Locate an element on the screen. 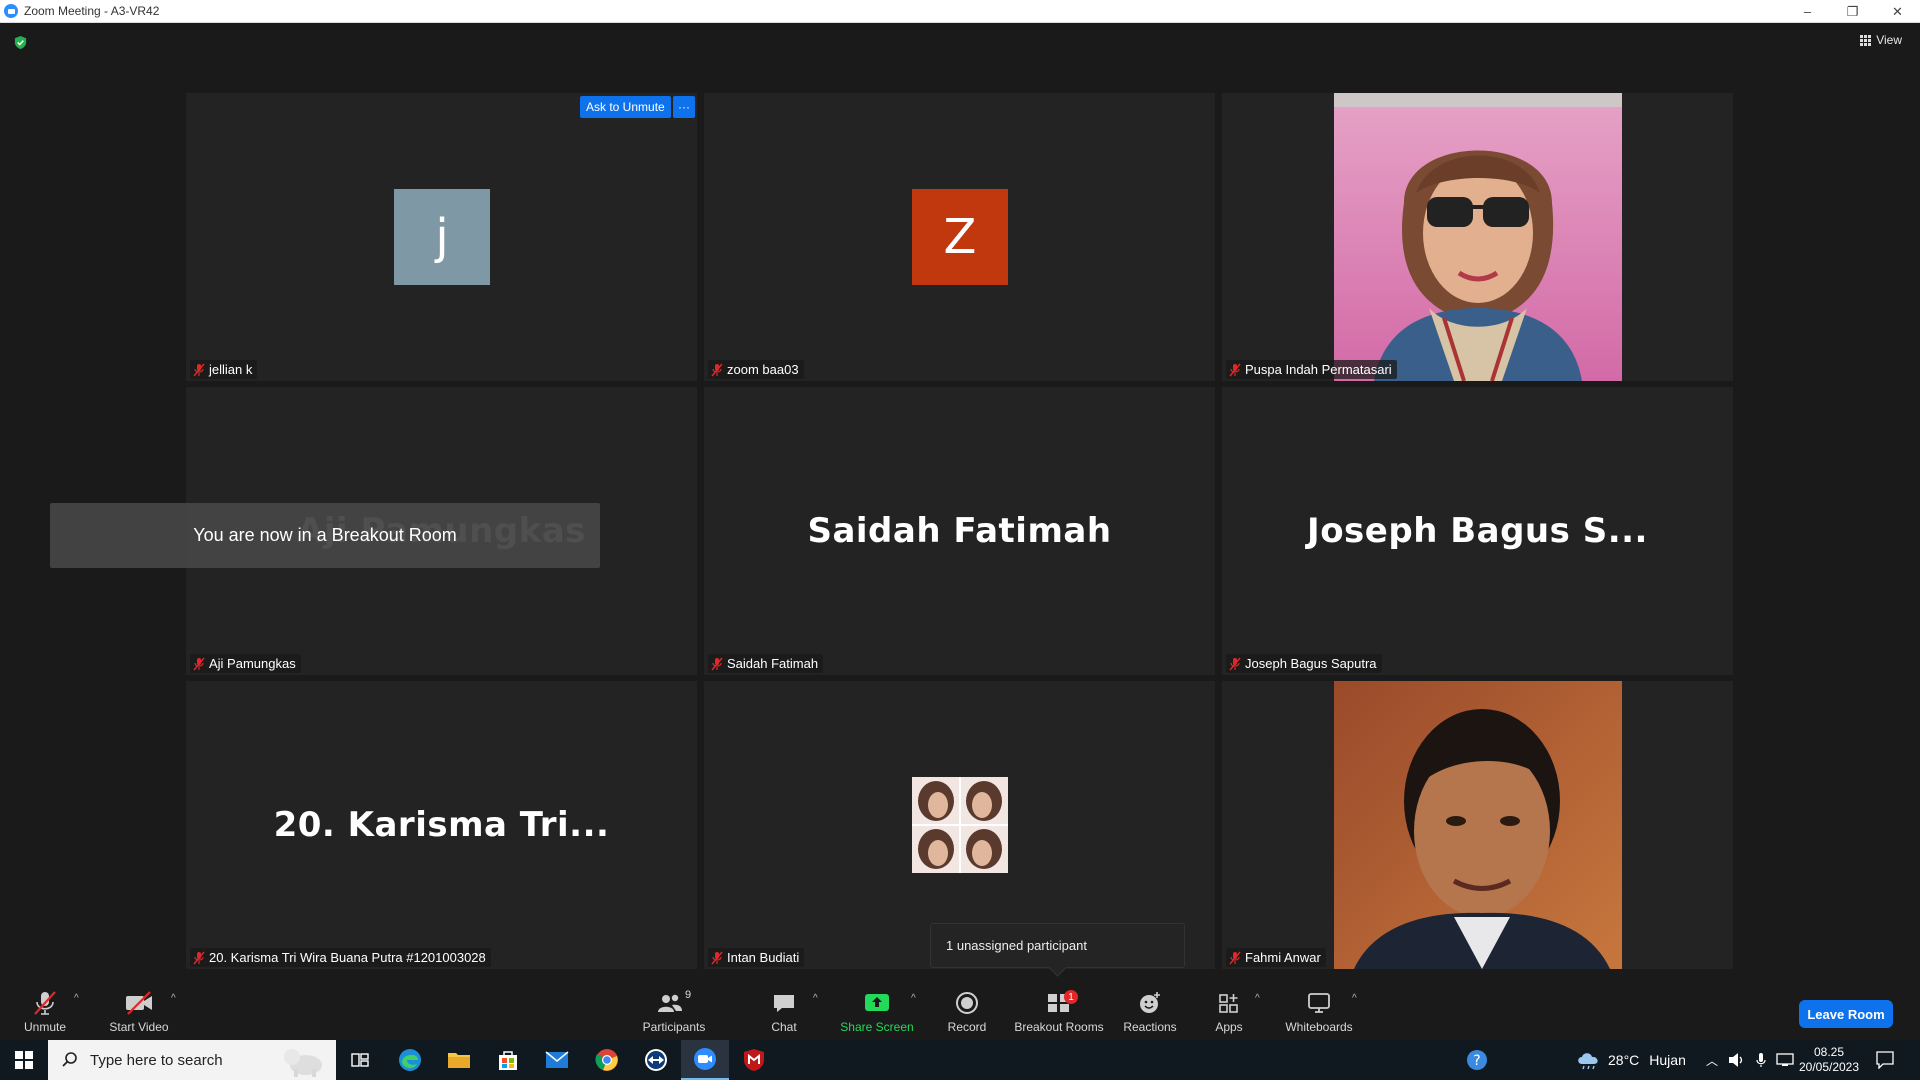 The image size is (1920, 1080). file-explorer-app is located at coordinates (459, 1060).